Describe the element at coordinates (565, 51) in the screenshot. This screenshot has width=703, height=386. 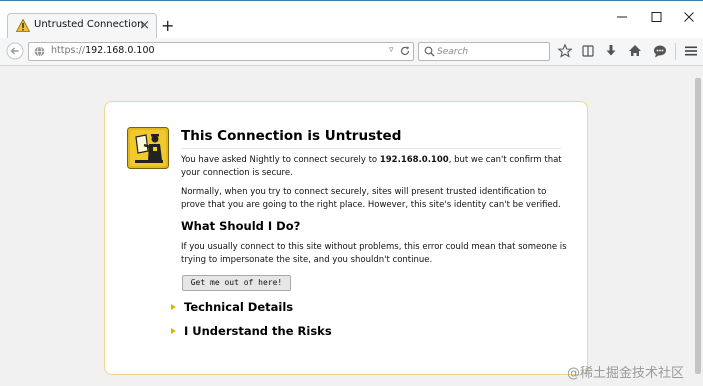
I see `bookmark-star-icon` at that location.